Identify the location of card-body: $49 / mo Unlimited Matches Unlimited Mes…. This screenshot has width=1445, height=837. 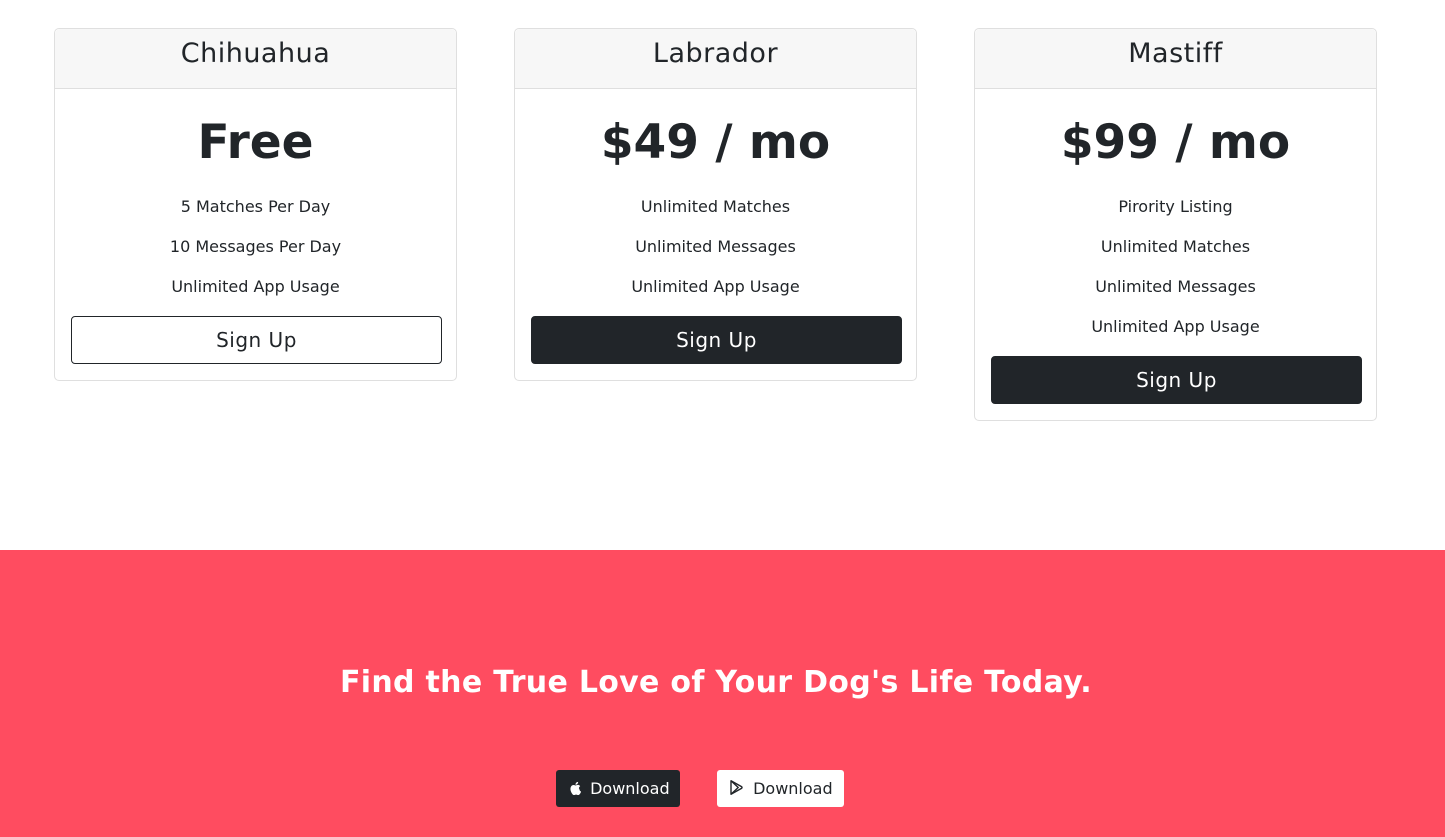
(715, 234).